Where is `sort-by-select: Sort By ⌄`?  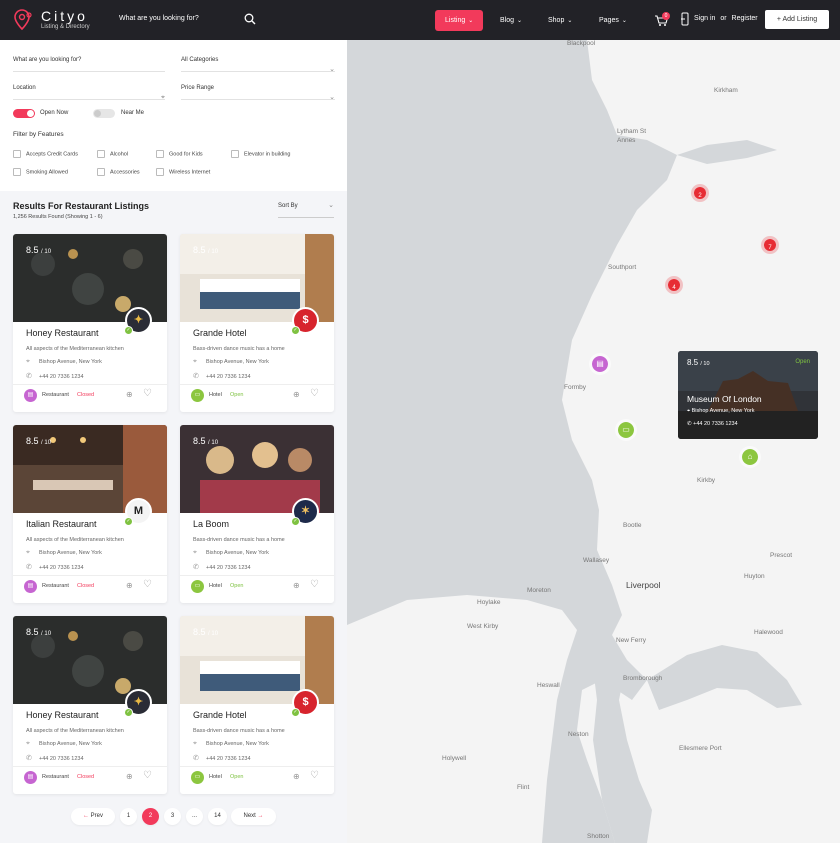 sort-by-select: Sort By ⌄ is located at coordinates (306, 207).